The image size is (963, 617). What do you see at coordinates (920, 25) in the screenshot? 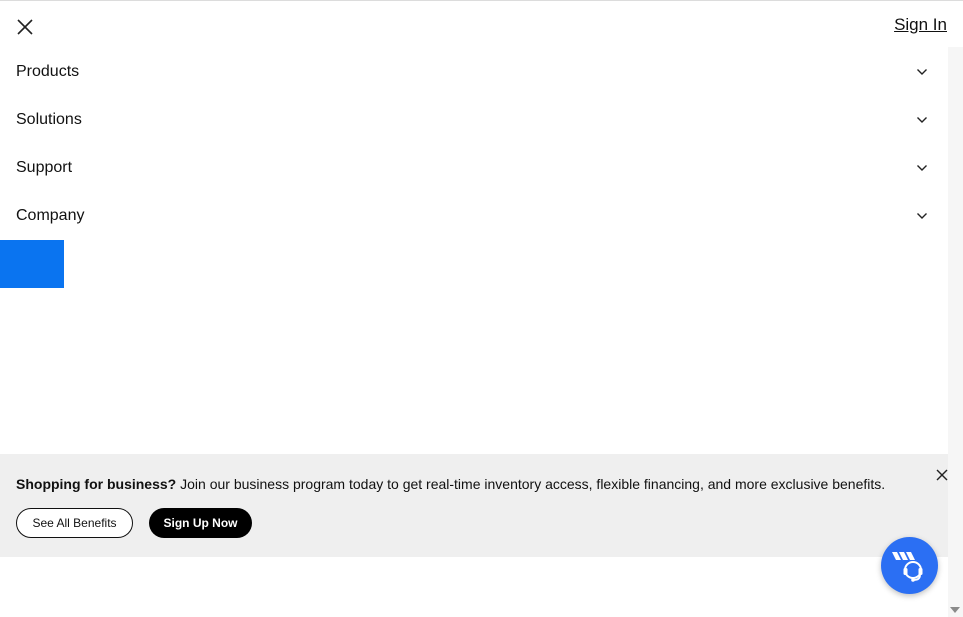
I see `sign-in-link: Sign In` at bounding box center [920, 25].